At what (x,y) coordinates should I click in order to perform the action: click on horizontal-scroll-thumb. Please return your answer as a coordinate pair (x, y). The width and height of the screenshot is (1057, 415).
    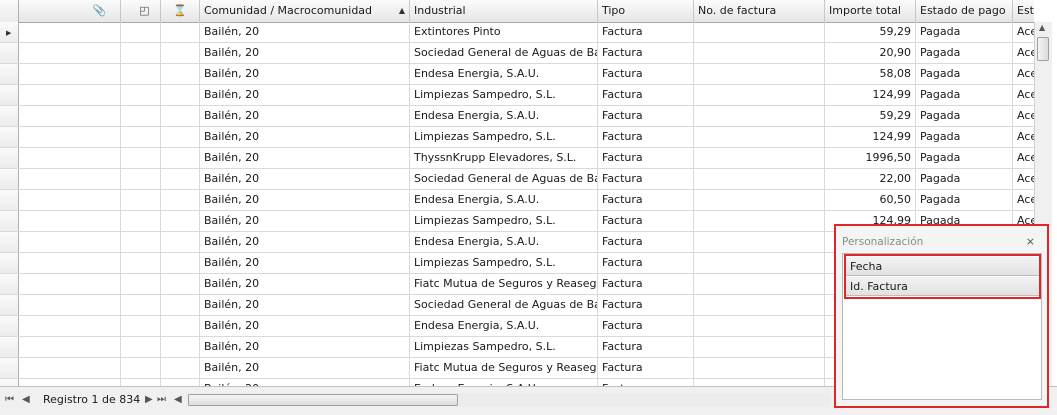
    Looking at the image, I should click on (323, 400).